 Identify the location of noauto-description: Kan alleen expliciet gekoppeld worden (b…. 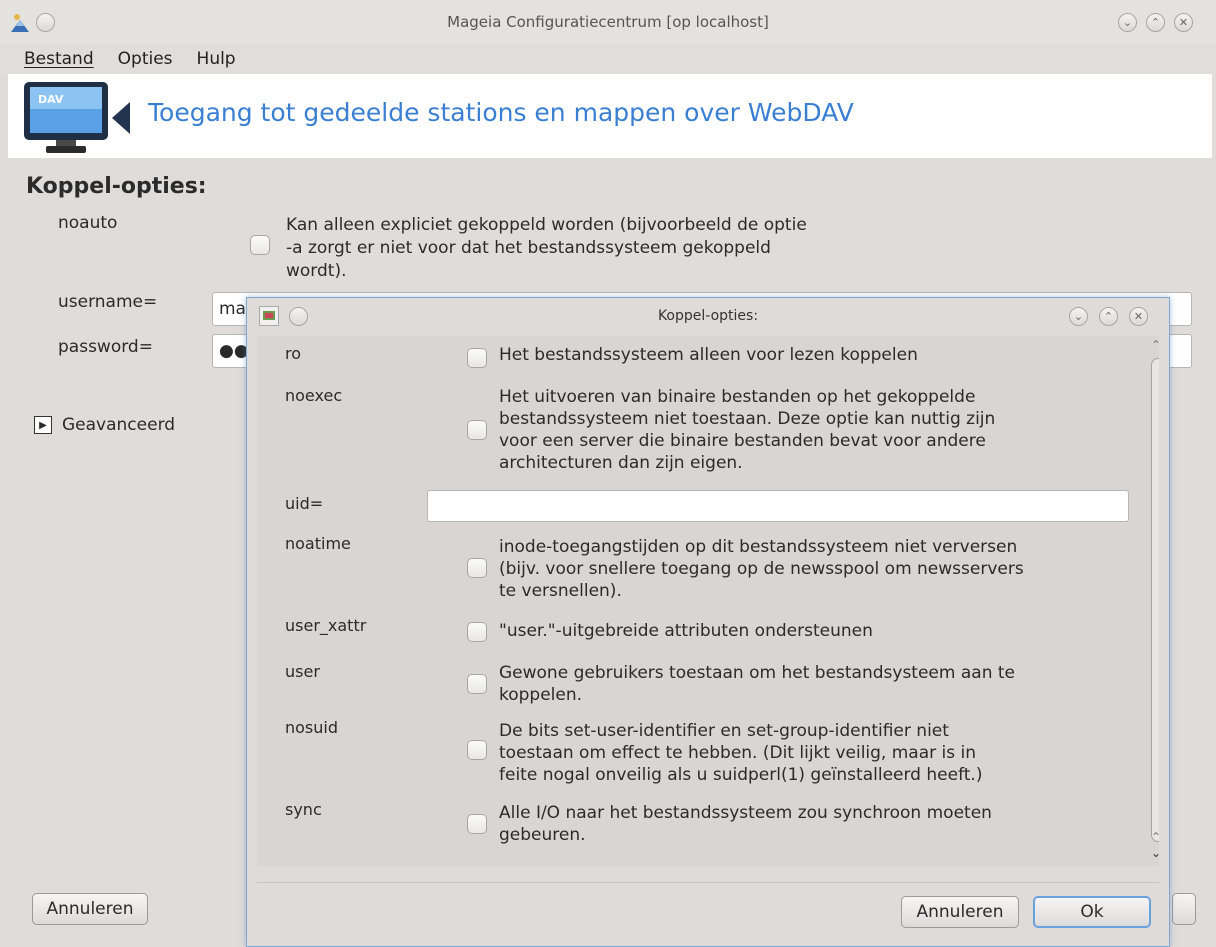
(546, 248).